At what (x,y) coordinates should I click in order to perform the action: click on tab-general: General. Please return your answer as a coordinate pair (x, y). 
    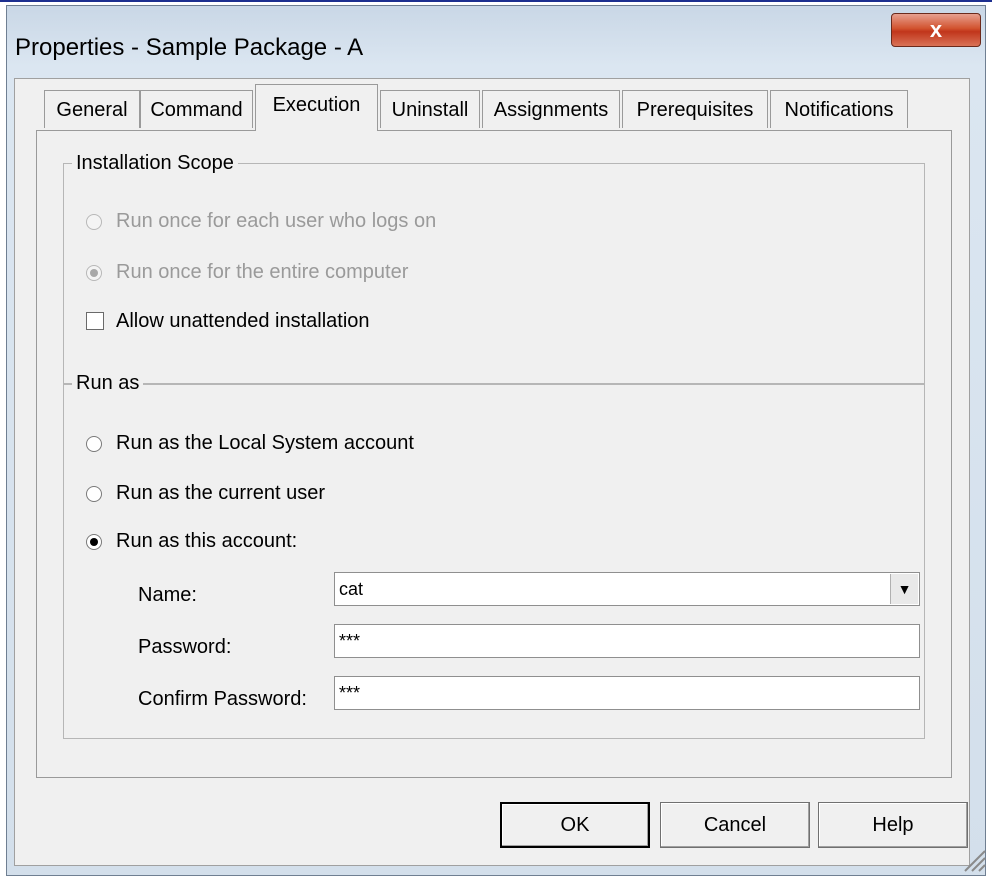
    Looking at the image, I should click on (92, 109).